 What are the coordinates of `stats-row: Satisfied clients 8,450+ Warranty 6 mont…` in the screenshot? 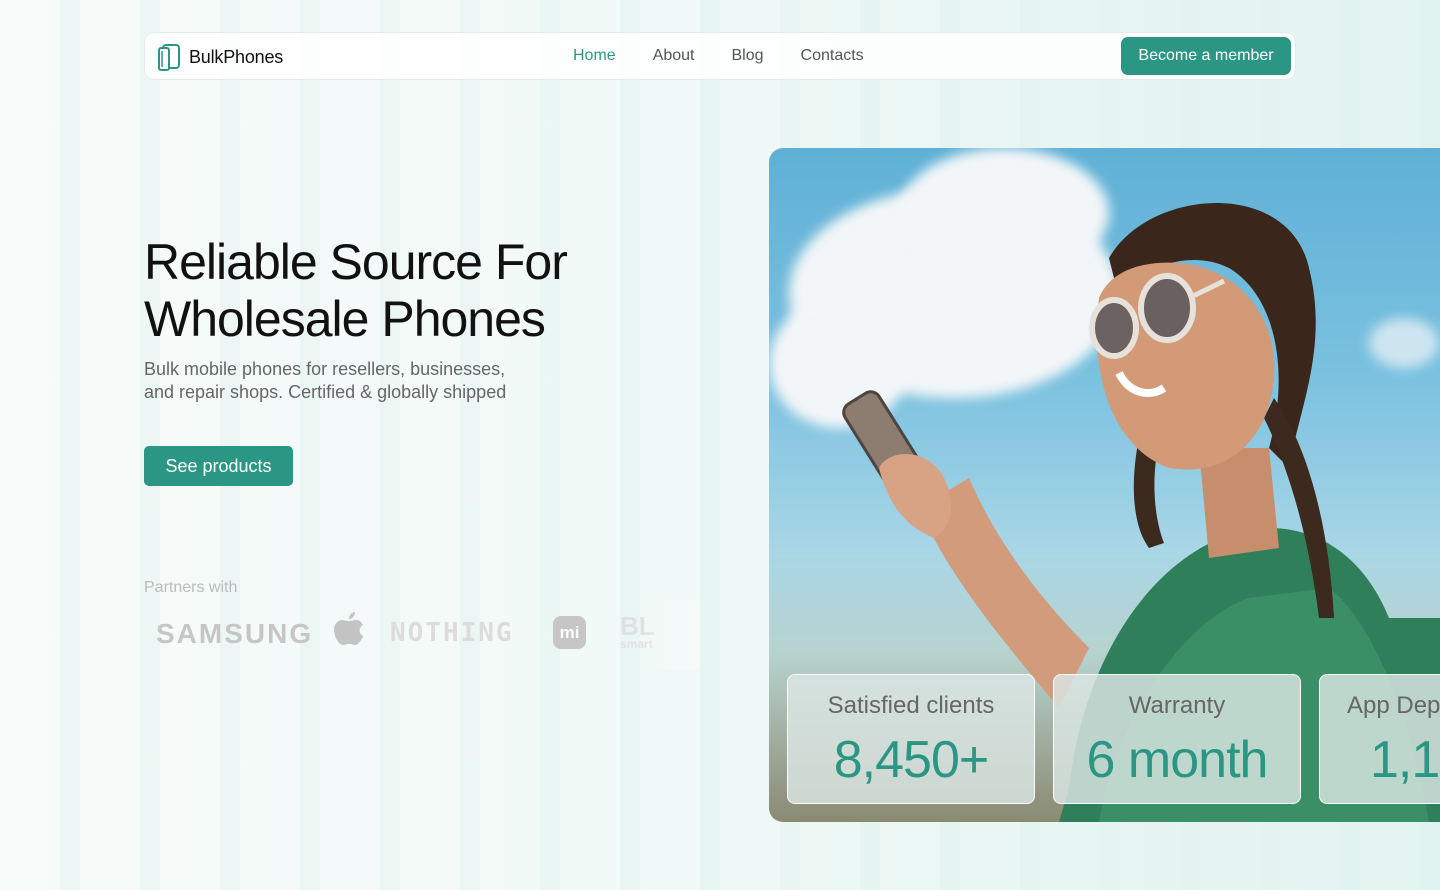 It's located at (1113, 739).